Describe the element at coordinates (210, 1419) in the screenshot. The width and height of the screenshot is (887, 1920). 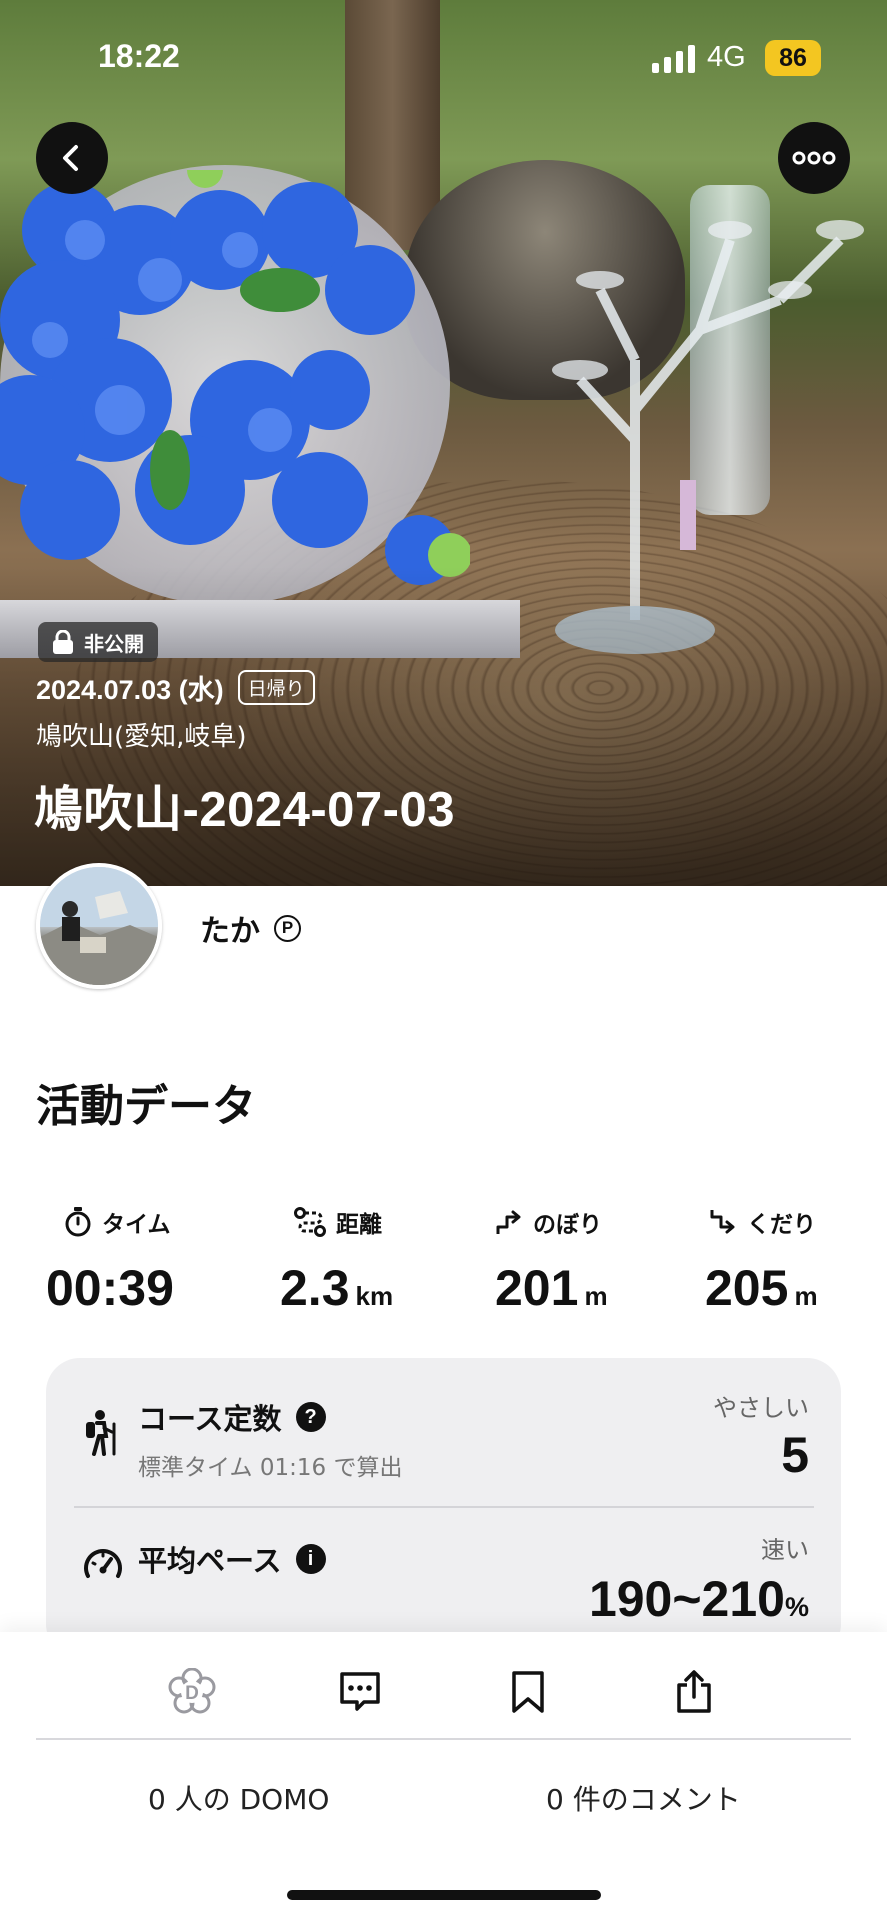
I see `course-constant-title: コース定数` at that location.